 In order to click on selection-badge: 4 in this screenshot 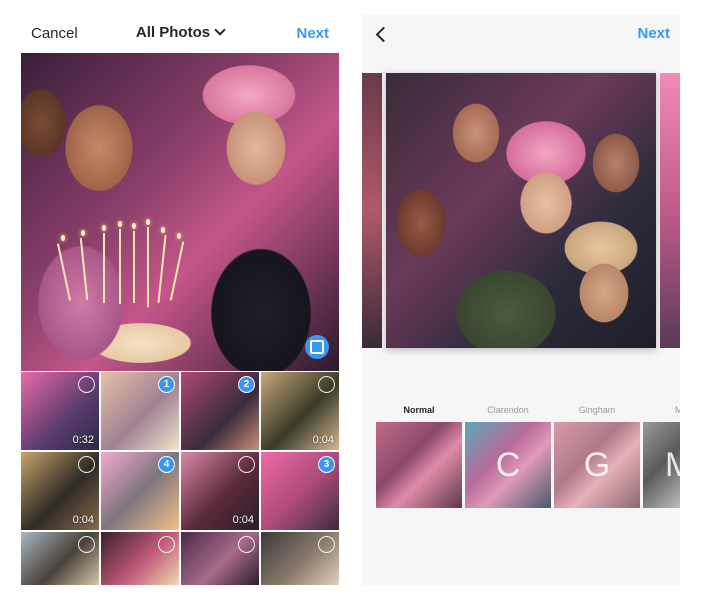, I will do `click(166, 464)`.